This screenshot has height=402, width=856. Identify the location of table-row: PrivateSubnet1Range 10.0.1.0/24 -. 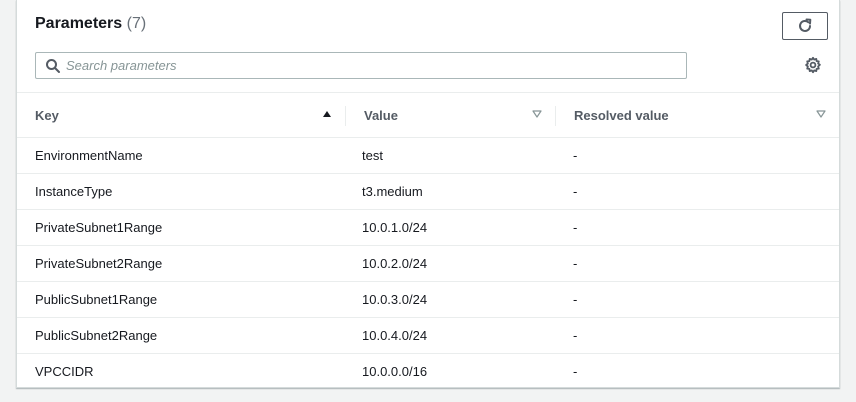
(428, 228).